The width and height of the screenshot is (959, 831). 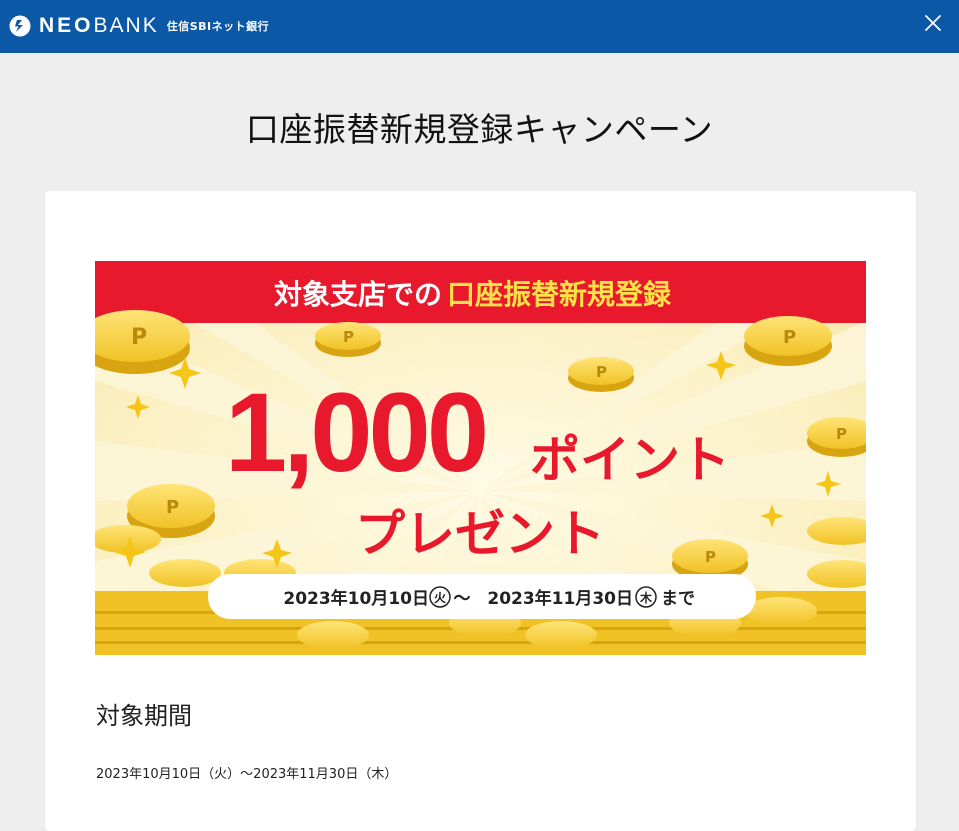 What do you see at coordinates (356, 598) in the screenshot?
I see `banner-period-start: 2023年10月10日` at bounding box center [356, 598].